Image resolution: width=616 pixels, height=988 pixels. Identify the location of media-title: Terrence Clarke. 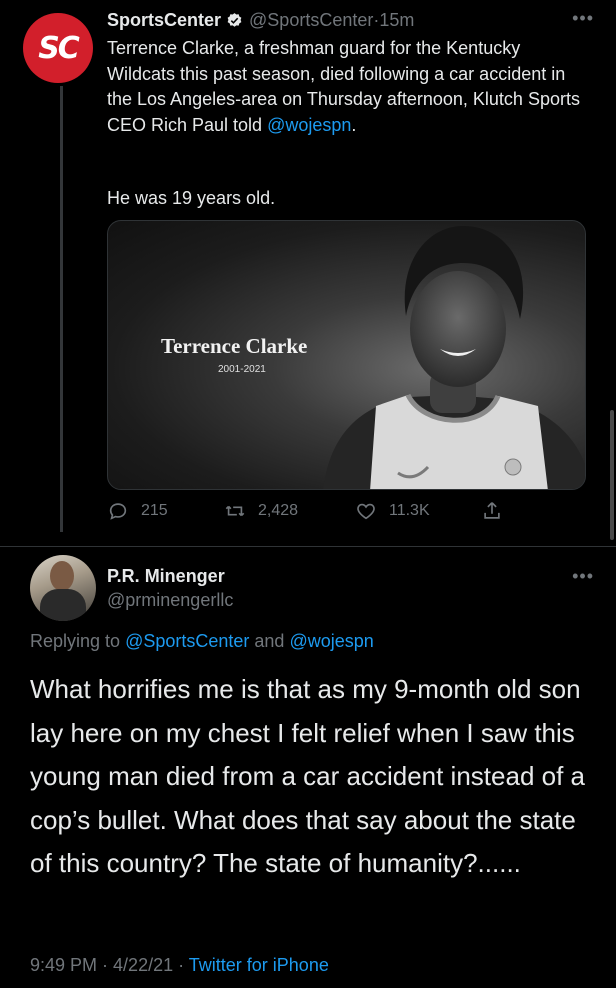
(234, 346).